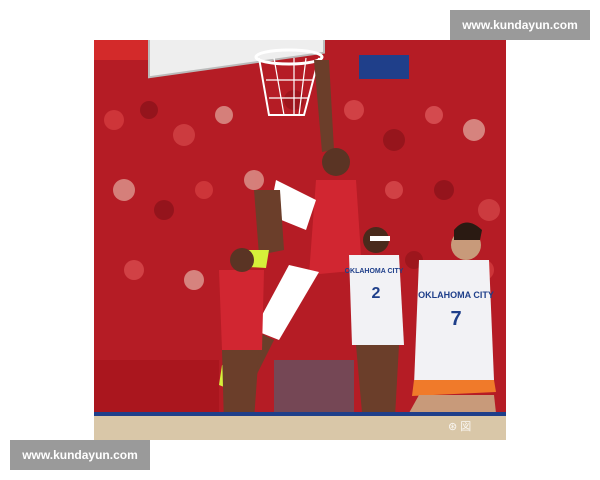 The width and height of the screenshot is (600, 480). Describe the element at coordinates (374, 271) in the screenshot. I see `jersey-2-text: OKLAHOMA CITY` at that location.